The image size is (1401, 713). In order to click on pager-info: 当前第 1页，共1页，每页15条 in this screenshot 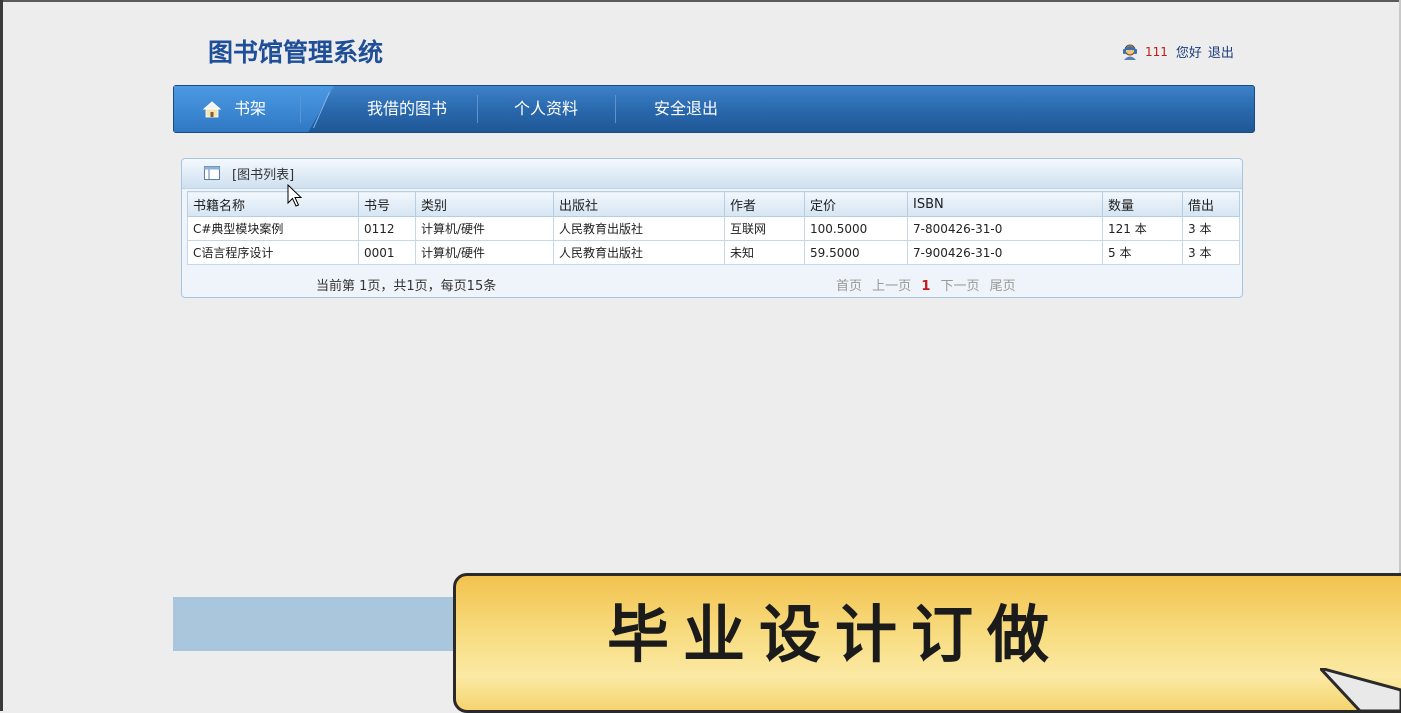, I will do `click(406, 286)`.